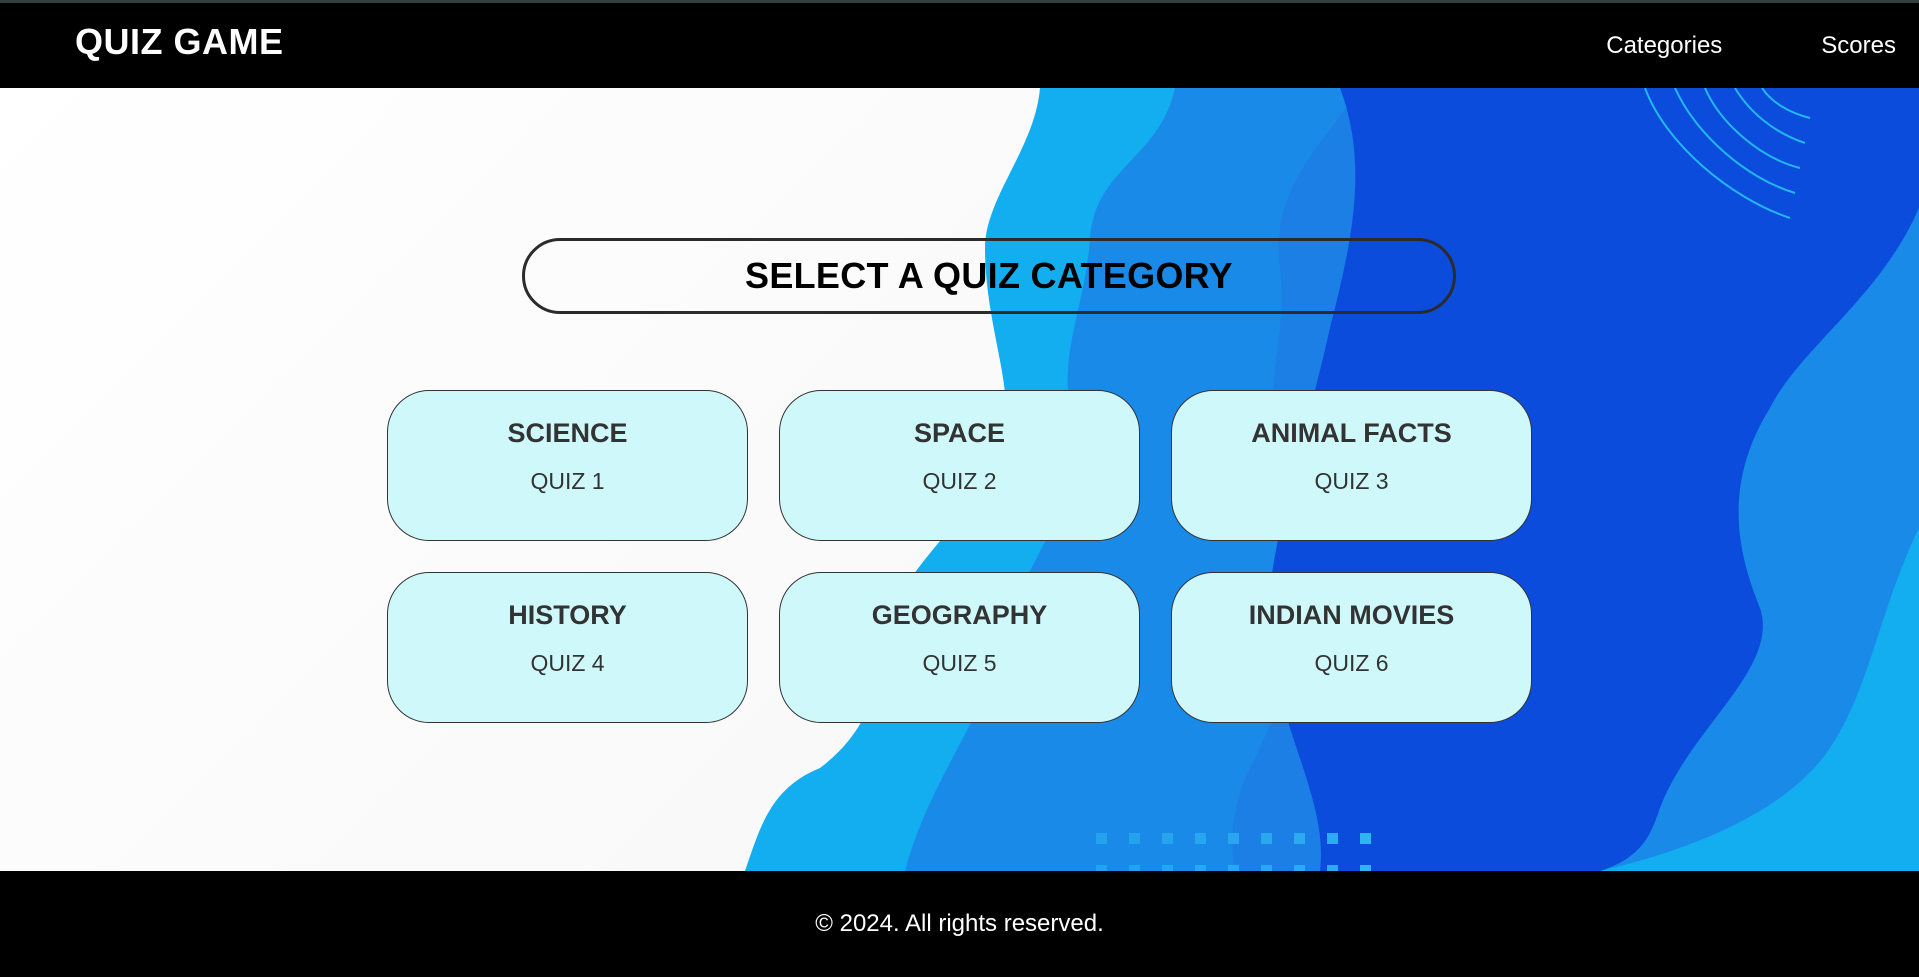  Describe the element at coordinates (959, 663) in the screenshot. I see `quiz-label: QUIZ 5` at that location.